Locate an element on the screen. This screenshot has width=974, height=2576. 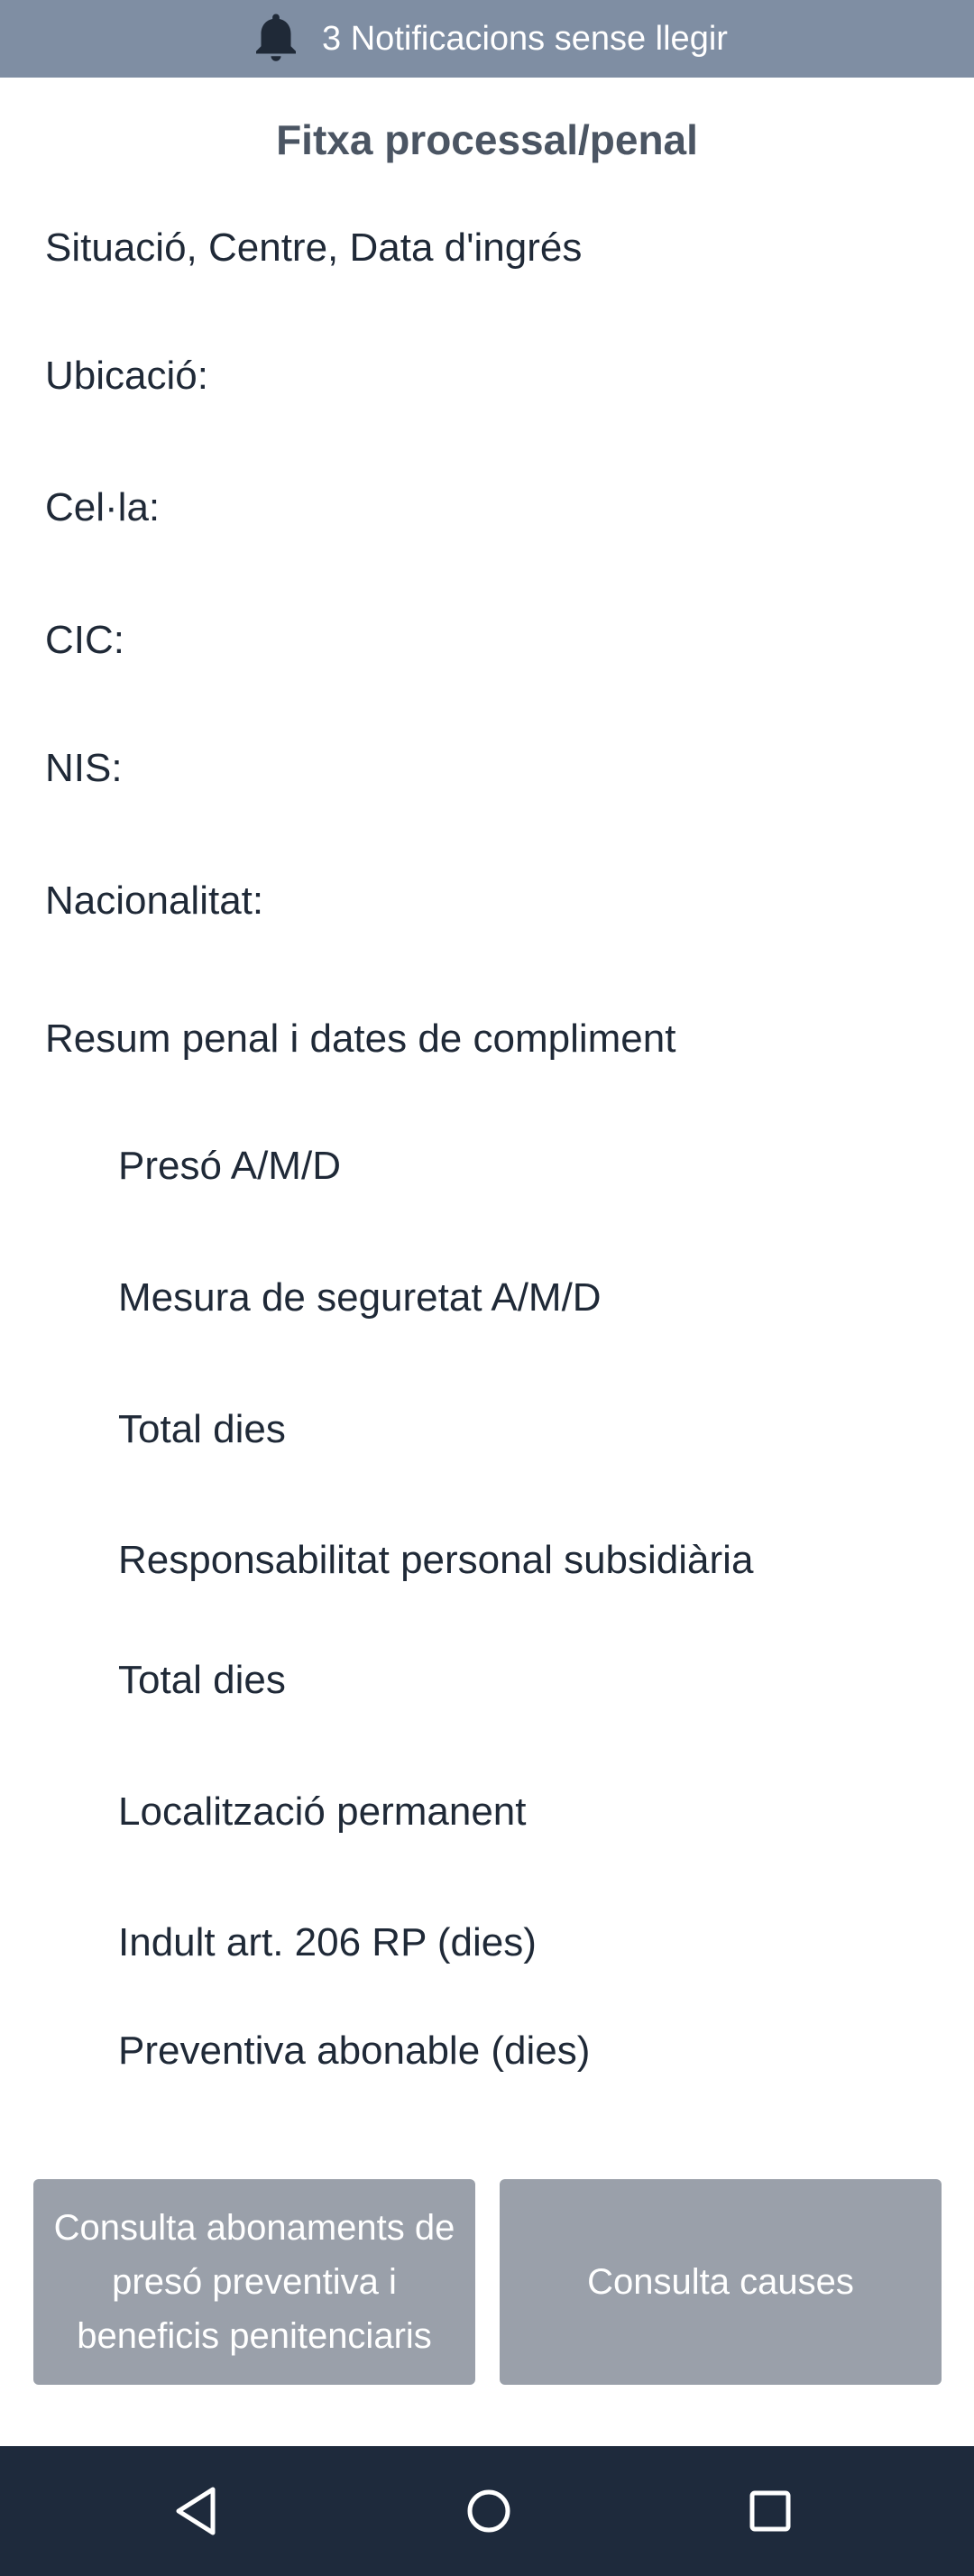
responsabilitat-label: Responsabilitat personal subsidiària is located at coordinates (436, 1560).